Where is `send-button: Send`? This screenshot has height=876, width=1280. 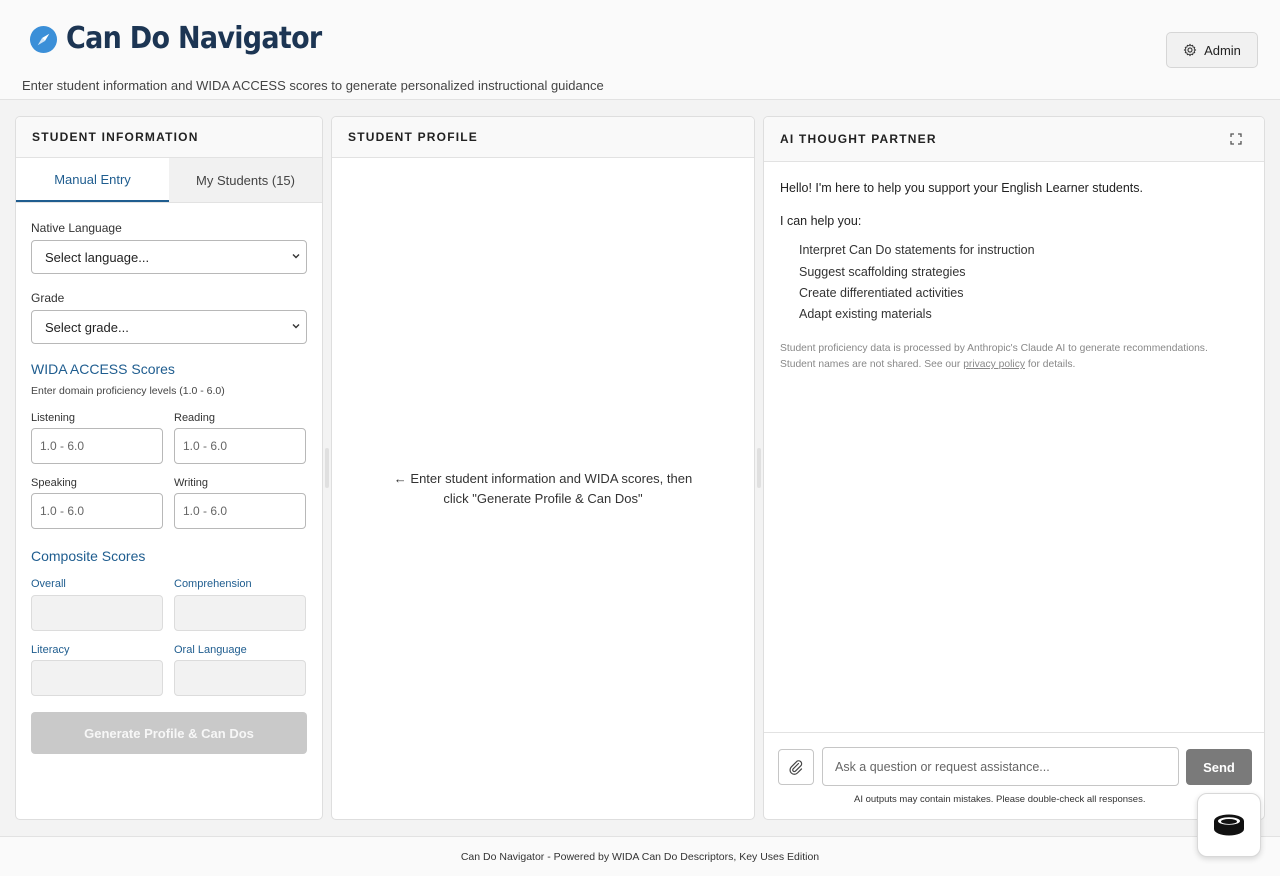 send-button: Send is located at coordinates (1219, 767).